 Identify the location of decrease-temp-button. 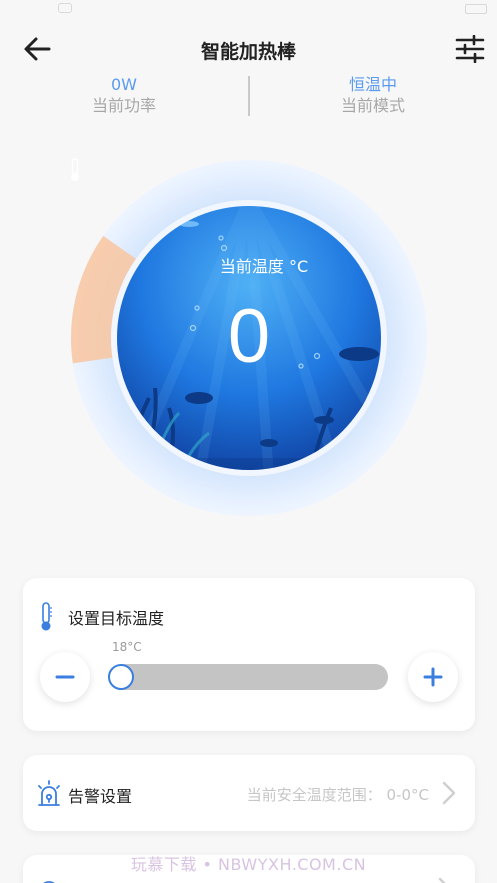
(65, 677).